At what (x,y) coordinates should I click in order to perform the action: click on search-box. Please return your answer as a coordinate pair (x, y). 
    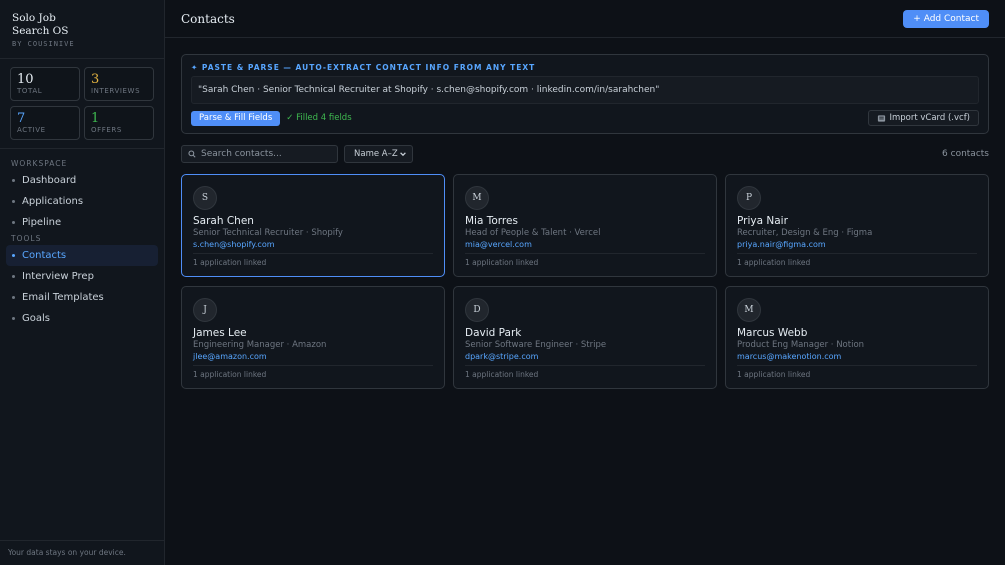
    Looking at the image, I should click on (259, 154).